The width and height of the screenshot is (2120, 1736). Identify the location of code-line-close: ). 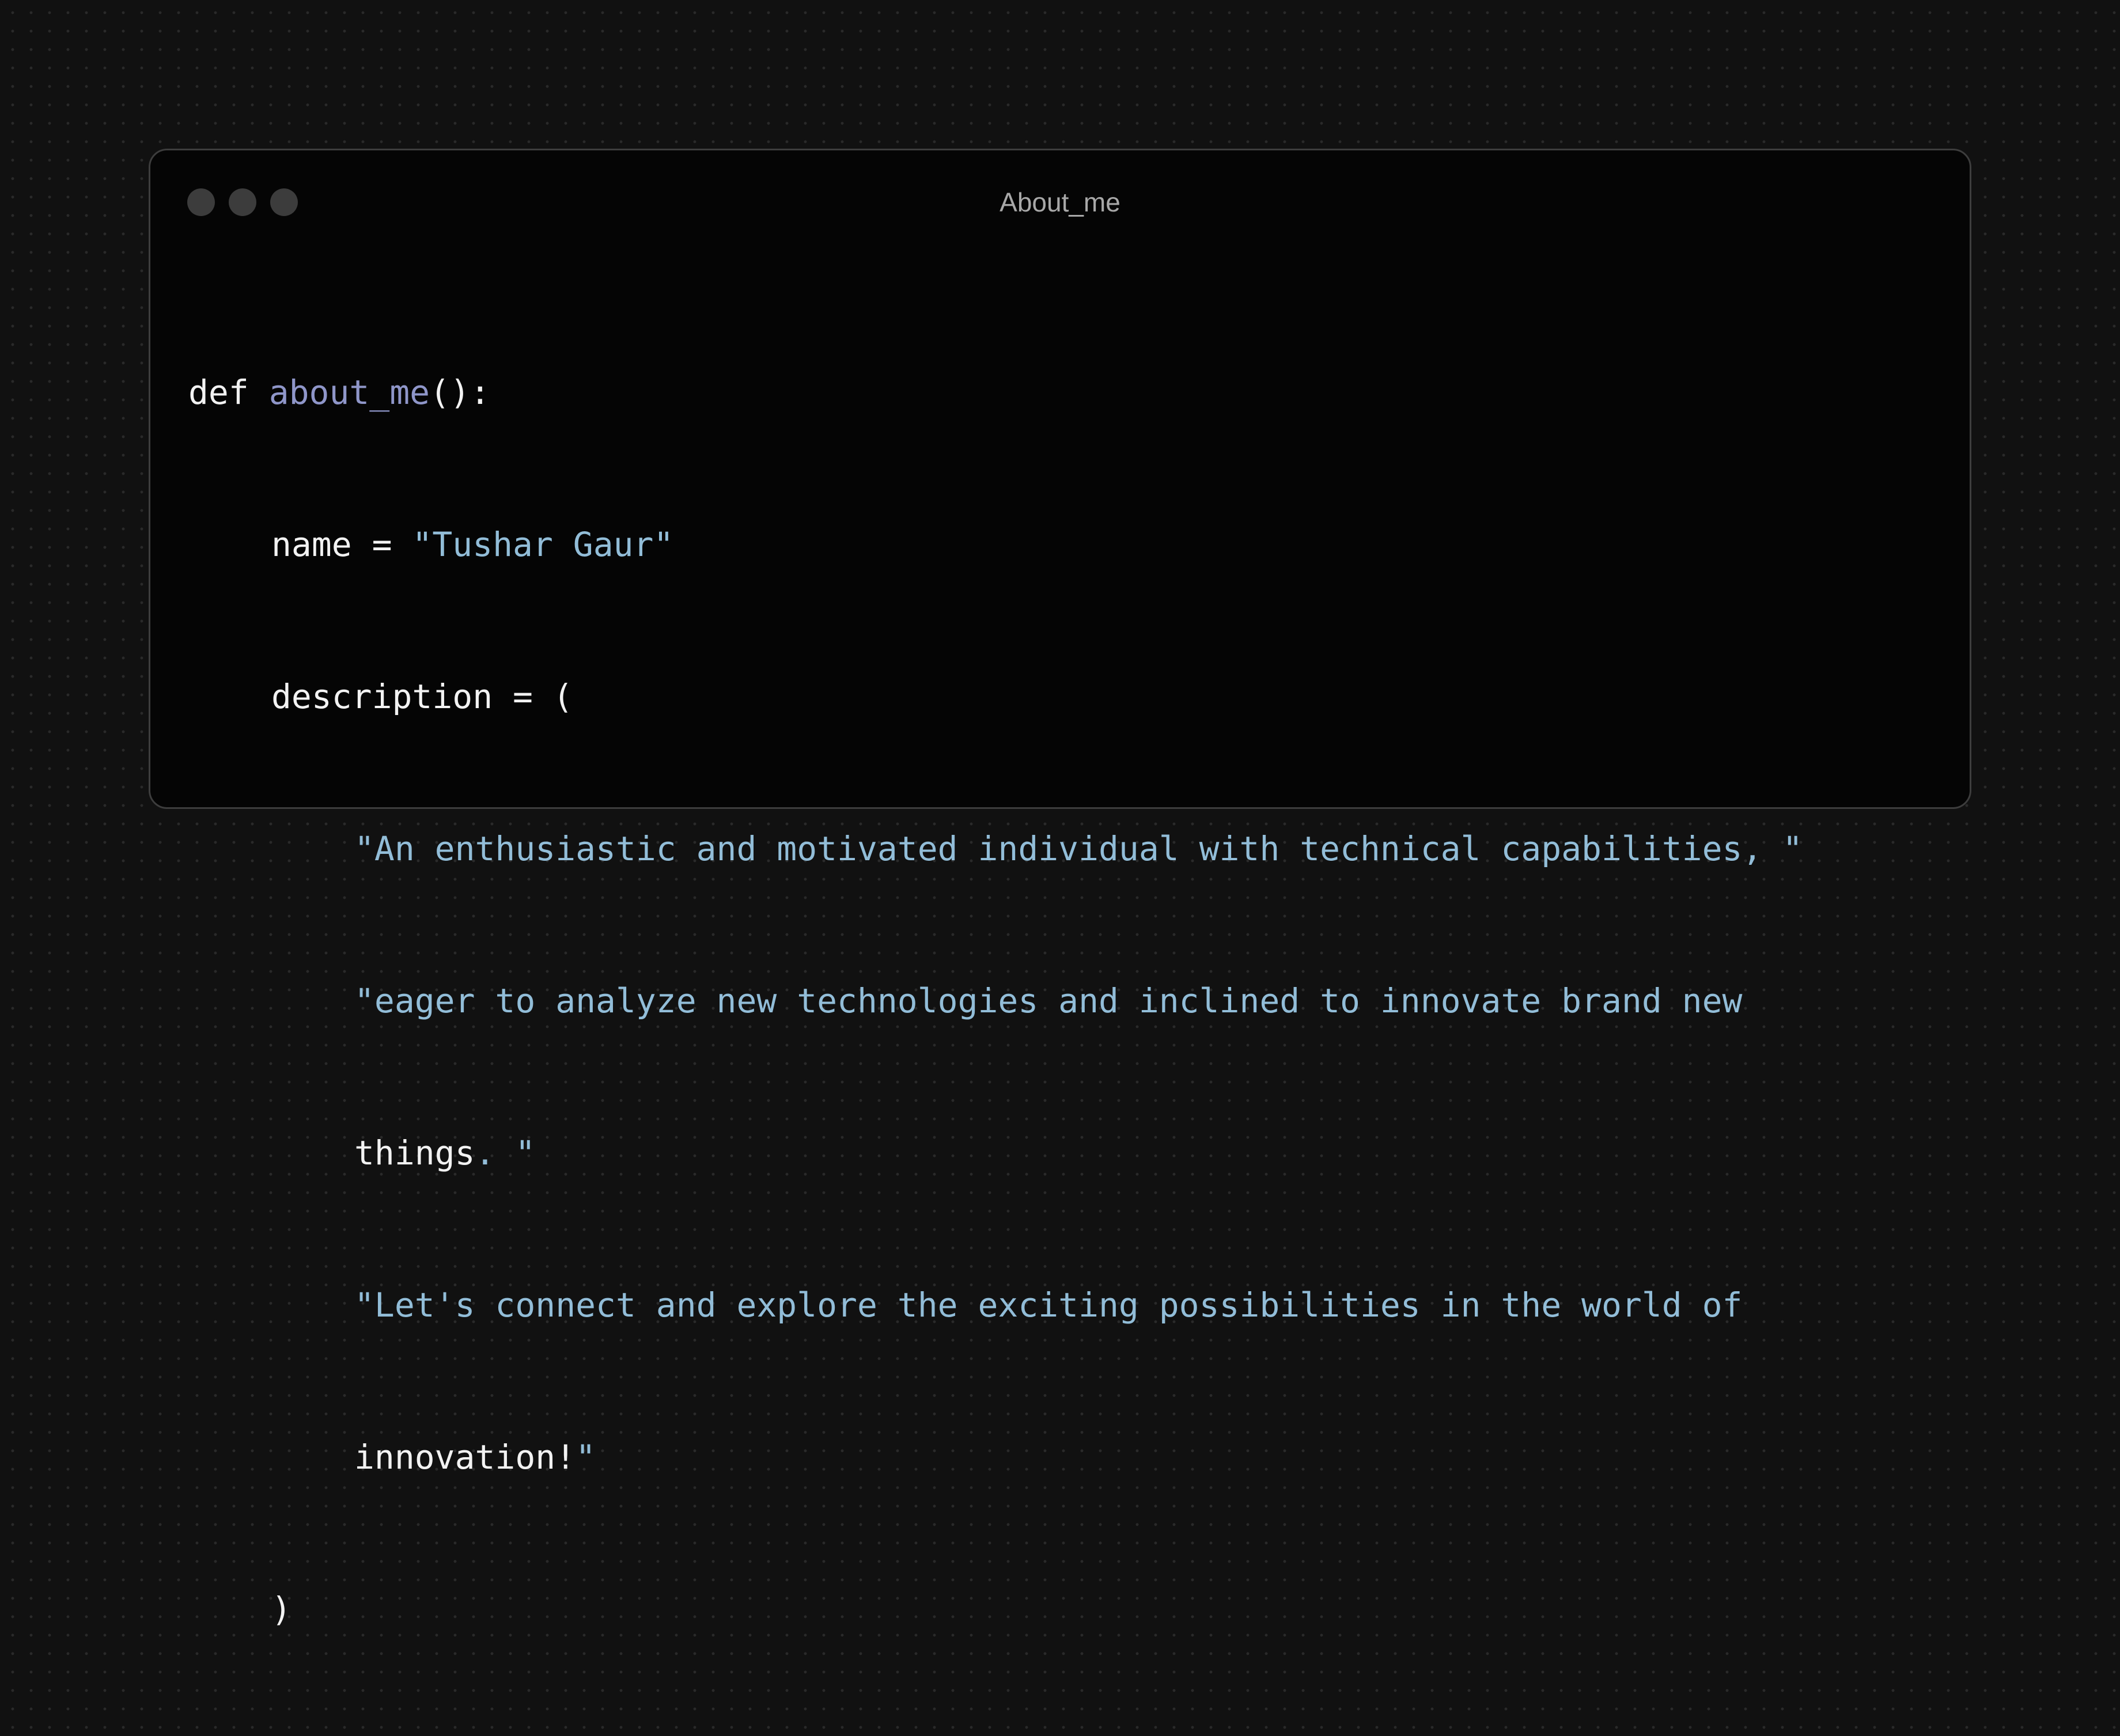
(995, 1609).